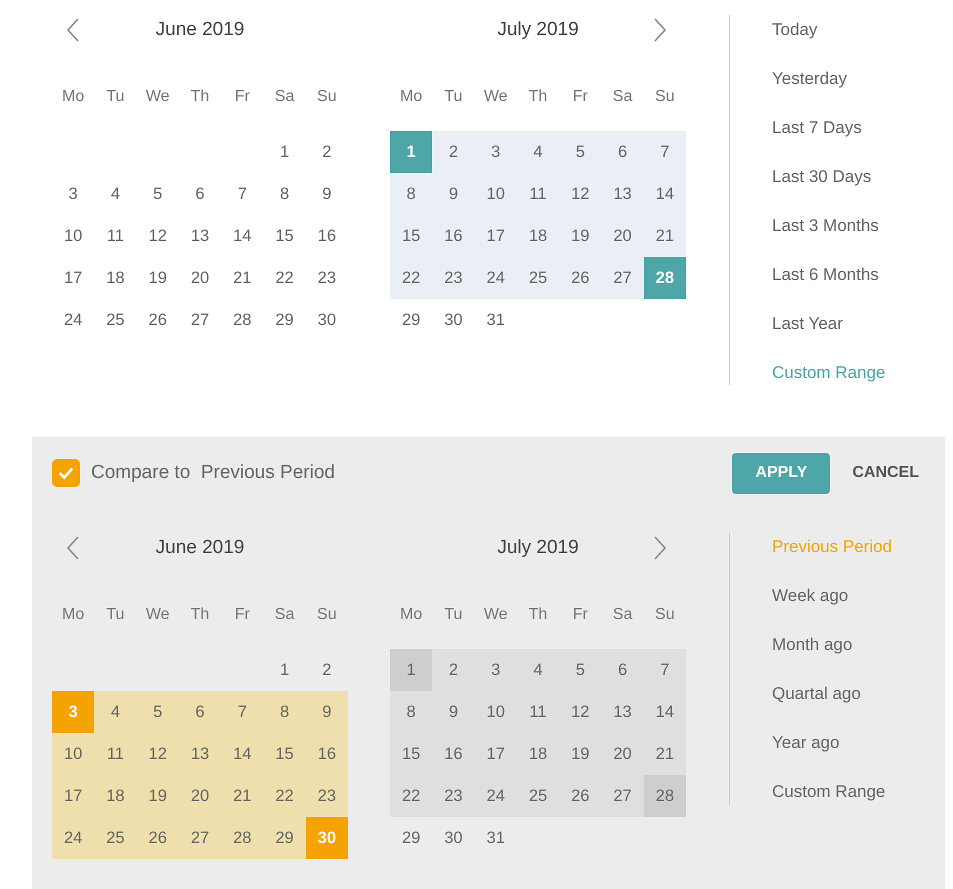  I want to click on preset-option: Last 30 Days, so click(822, 176).